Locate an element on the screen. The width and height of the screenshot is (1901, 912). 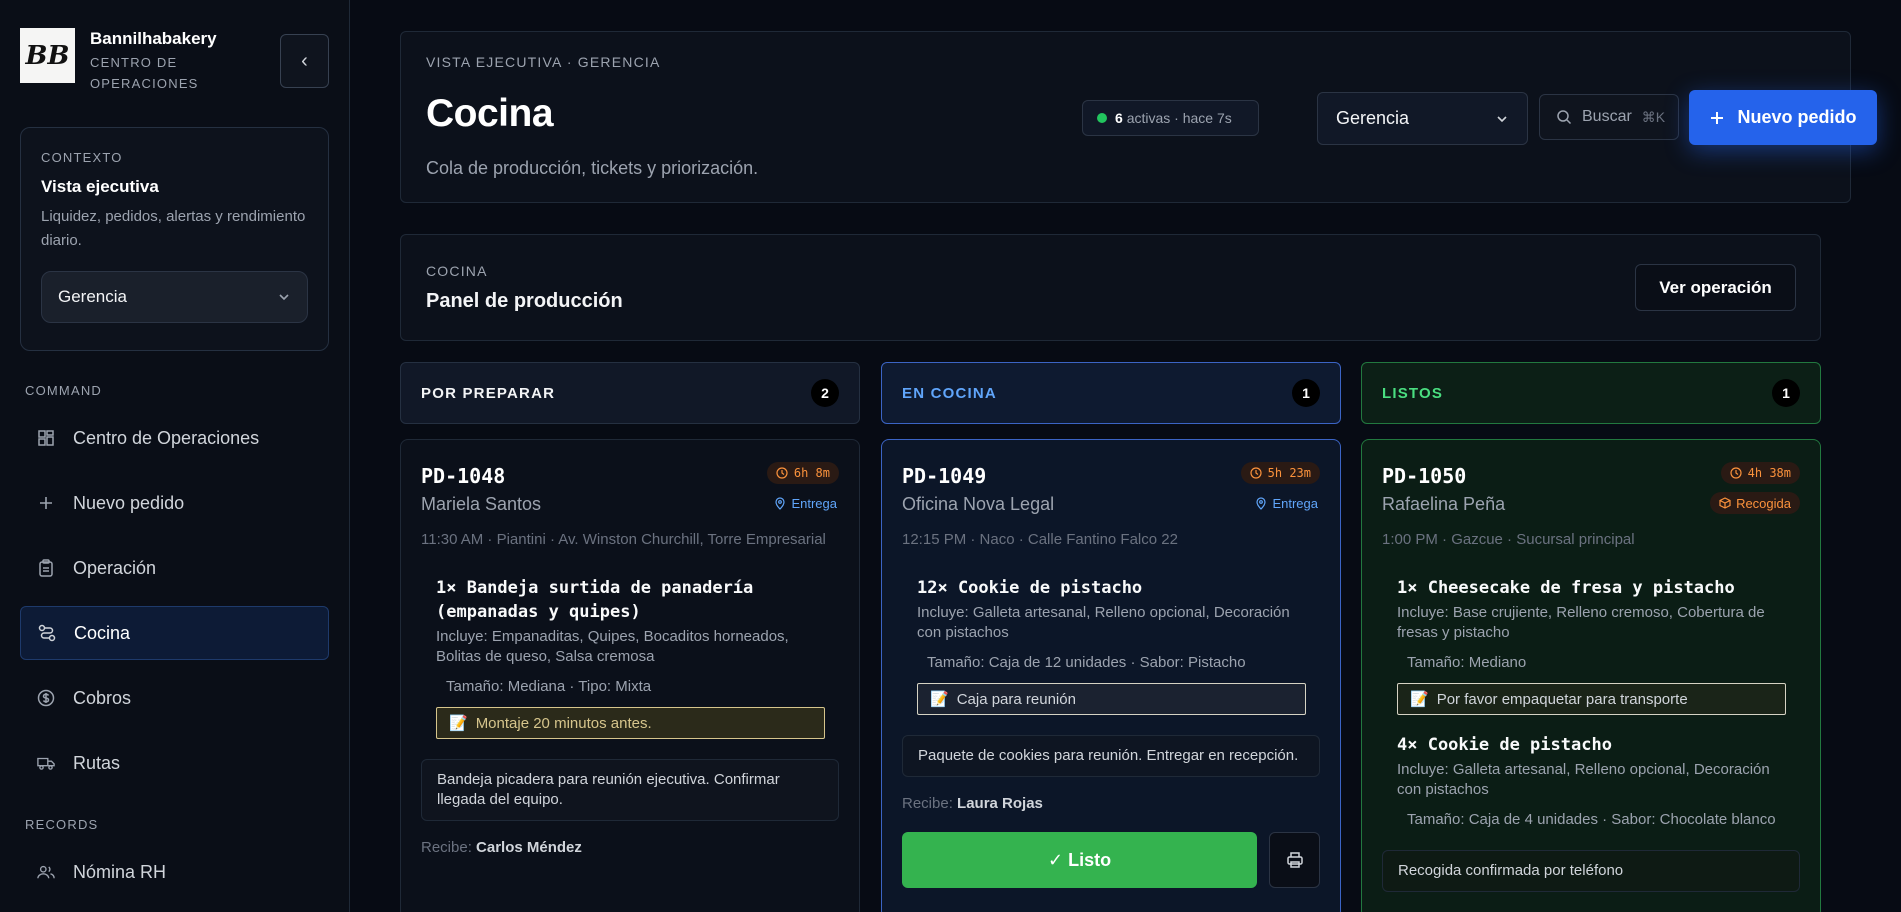
mark-ready-button: ✓ Listo is located at coordinates (1080, 860).